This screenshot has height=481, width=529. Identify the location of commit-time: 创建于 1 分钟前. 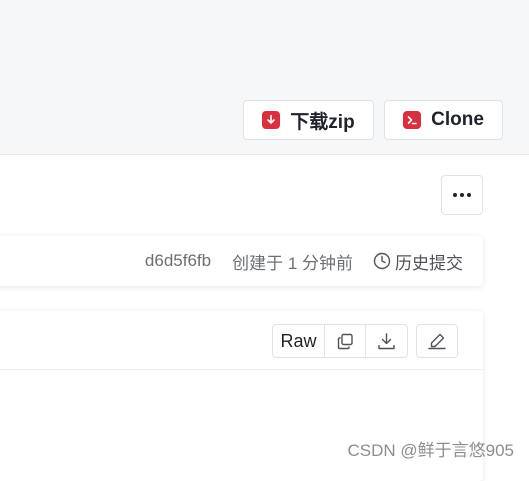
(292, 263).